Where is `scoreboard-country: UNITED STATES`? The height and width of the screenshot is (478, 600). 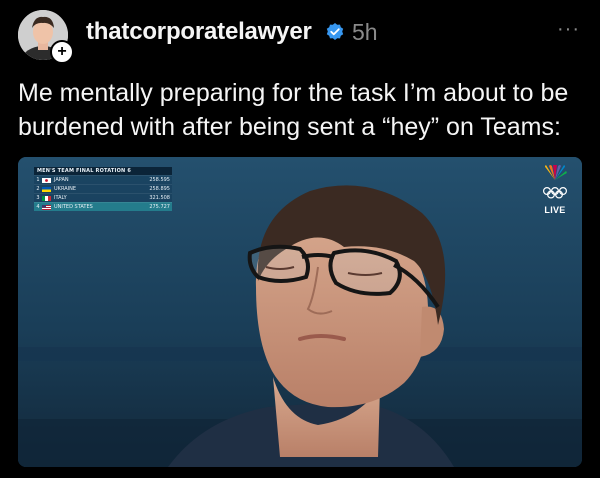 scoreboard-country: UNITED STATES is located at coordinates (73, 207).